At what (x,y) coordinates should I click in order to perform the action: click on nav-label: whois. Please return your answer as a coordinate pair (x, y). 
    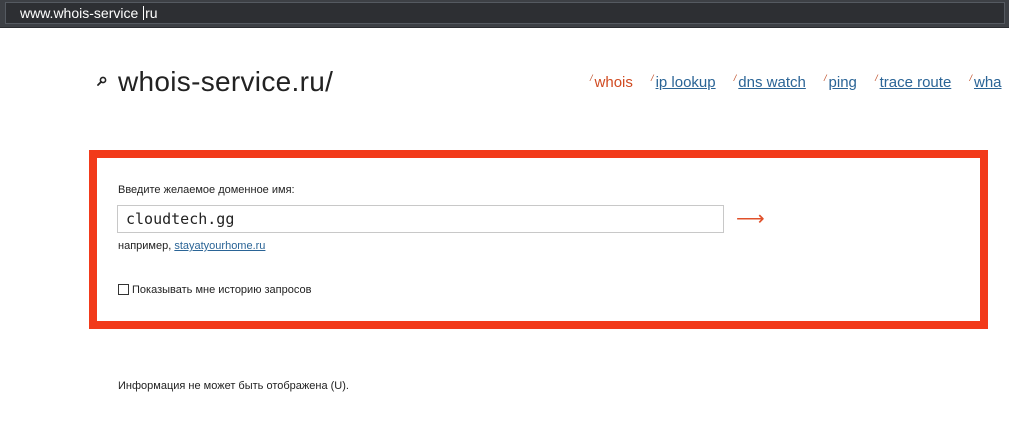
    Looking at the image, I should click on (614, 82).